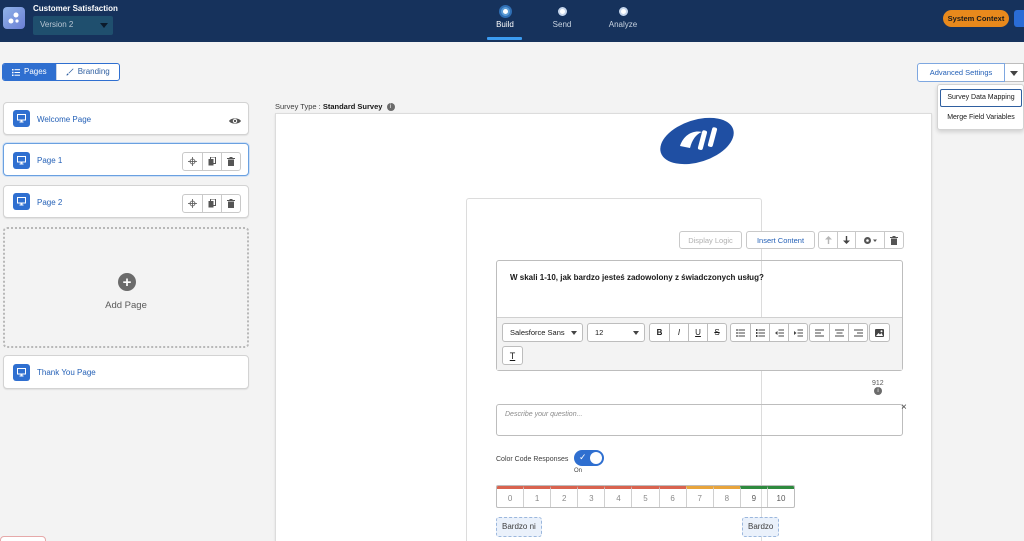  What do you see at coordinates (699, 343) in the screenshot?
I see `rich-text-toolbar: Salesforce Sans 12 B I U S T` at bounding box center [699, 343].